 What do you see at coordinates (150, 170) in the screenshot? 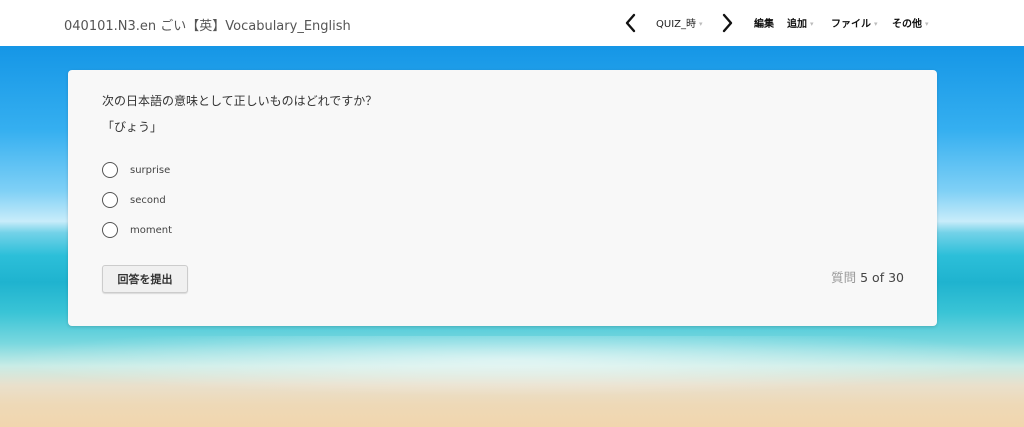
I see `answer-option-label: surprise` at bounding box center [150, 170].